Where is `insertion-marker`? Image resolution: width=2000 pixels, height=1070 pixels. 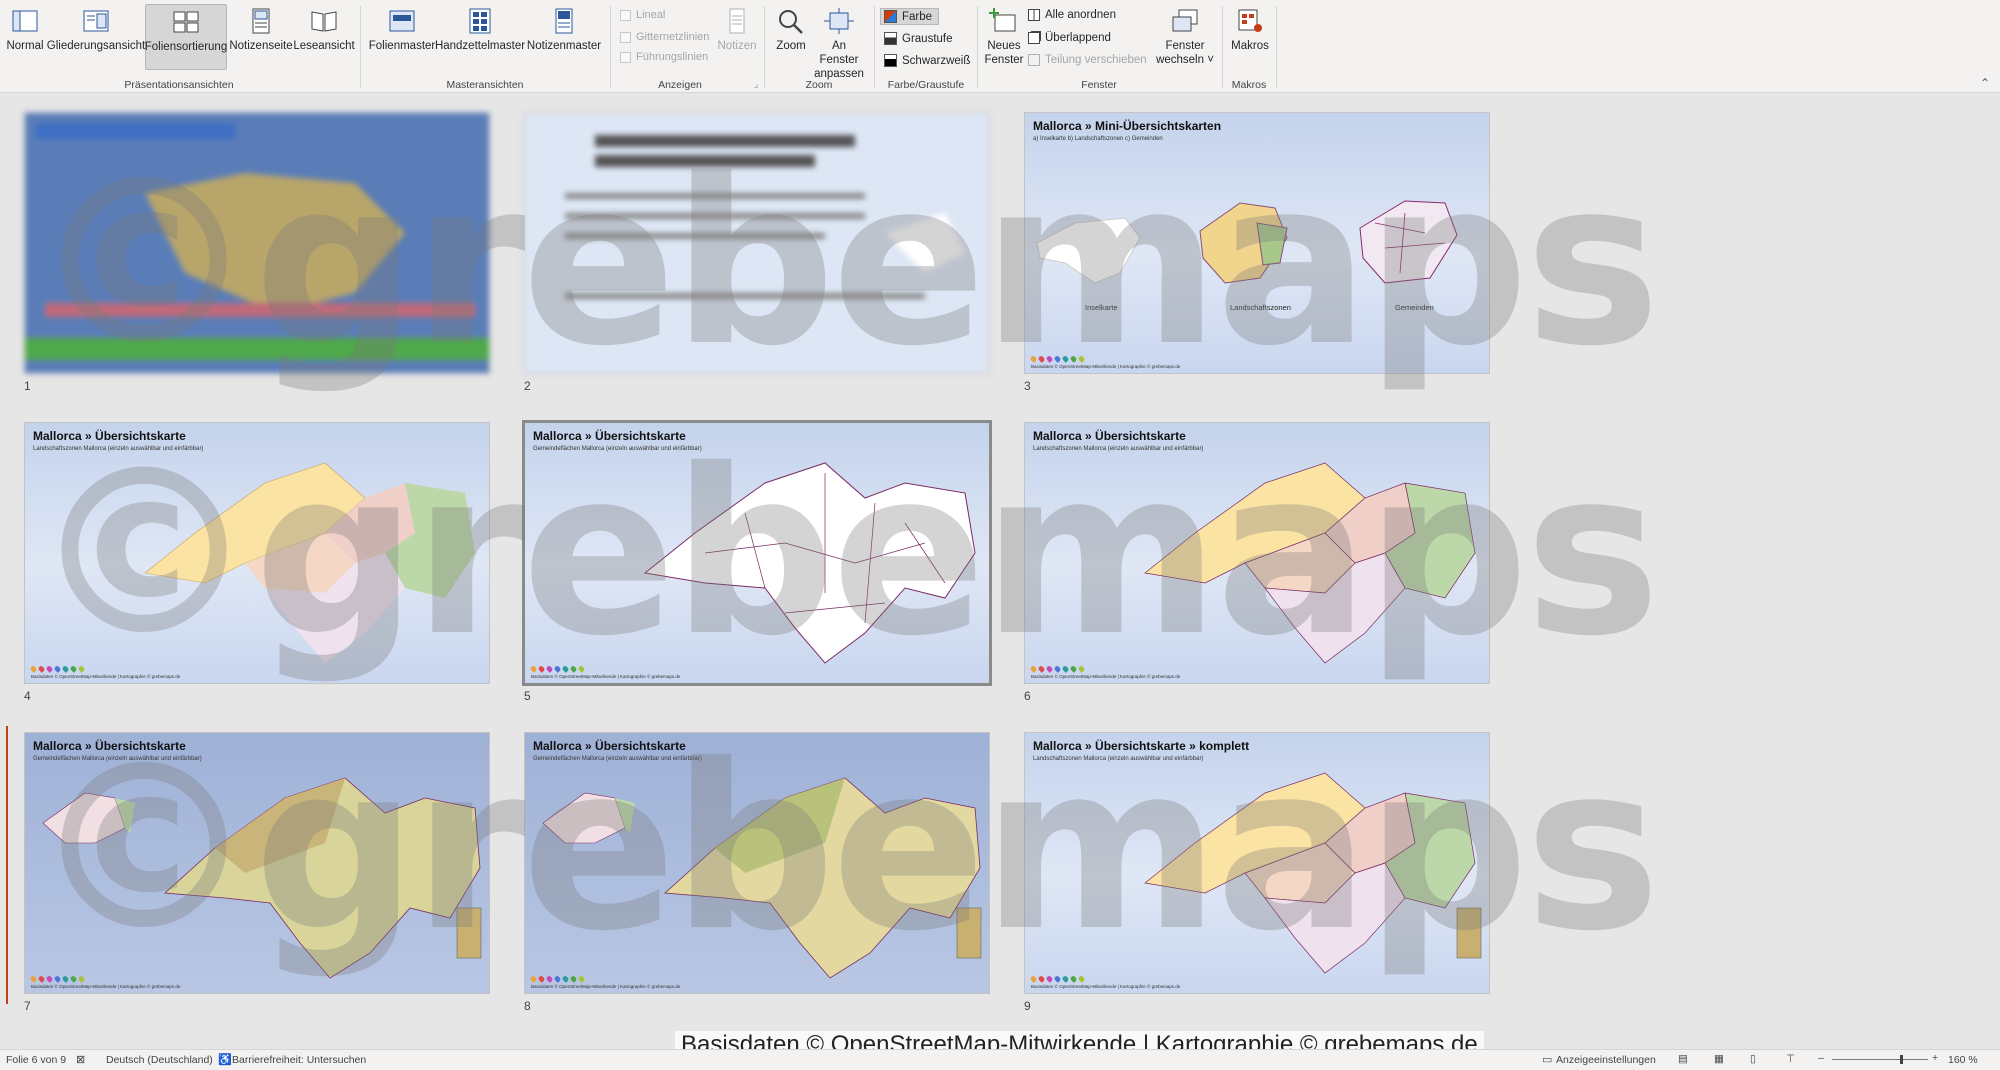 insertion-marker is located at coordinates (7, 865).